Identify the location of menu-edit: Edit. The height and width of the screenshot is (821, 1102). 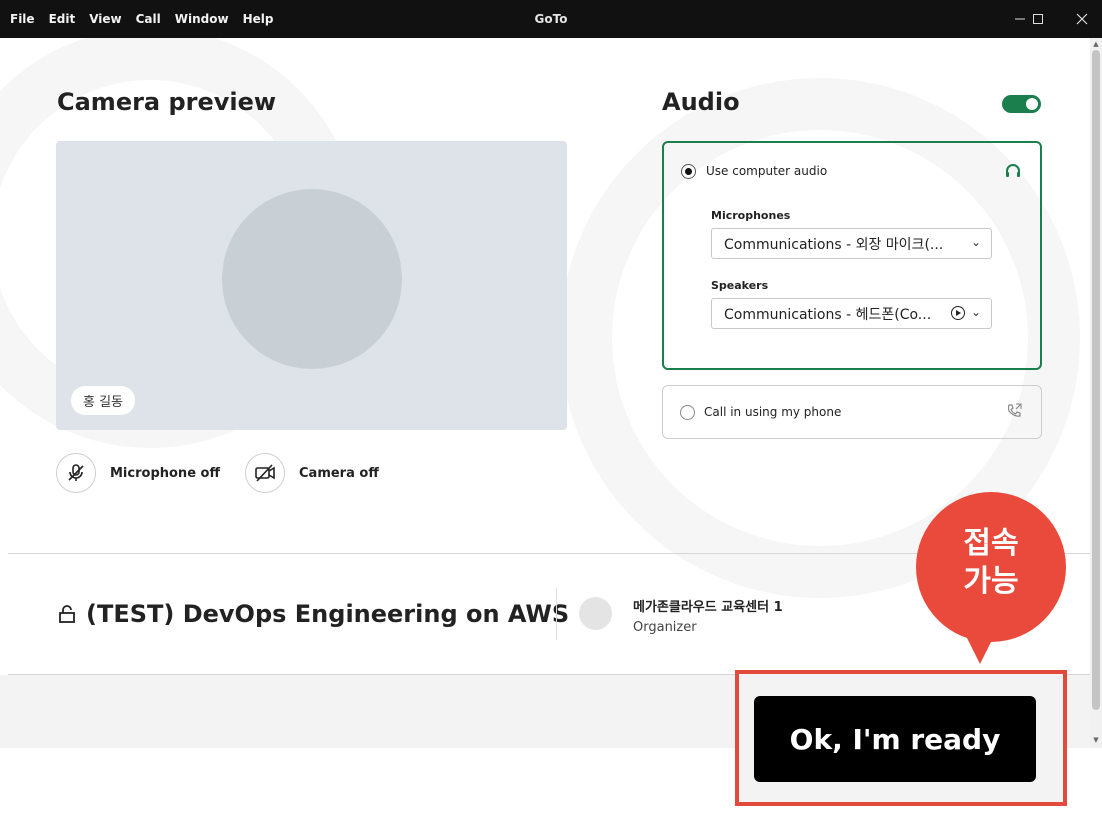
(62, 19).